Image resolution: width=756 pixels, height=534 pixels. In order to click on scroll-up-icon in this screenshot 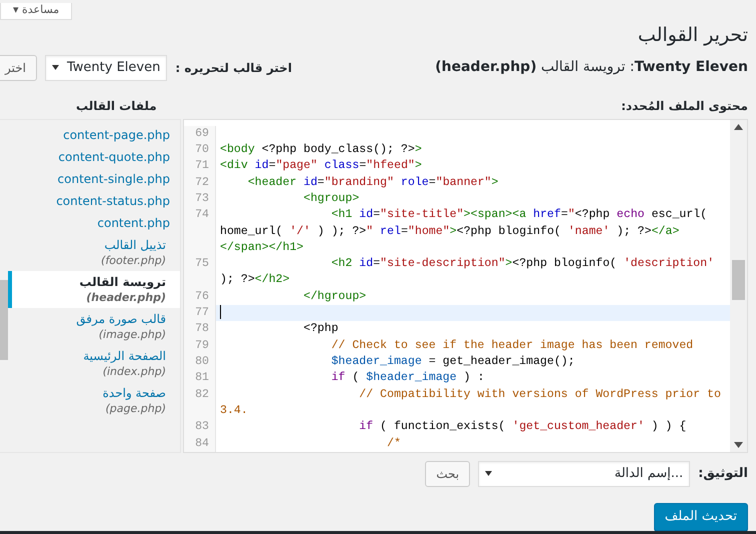, I will do `click(738, 127)`.